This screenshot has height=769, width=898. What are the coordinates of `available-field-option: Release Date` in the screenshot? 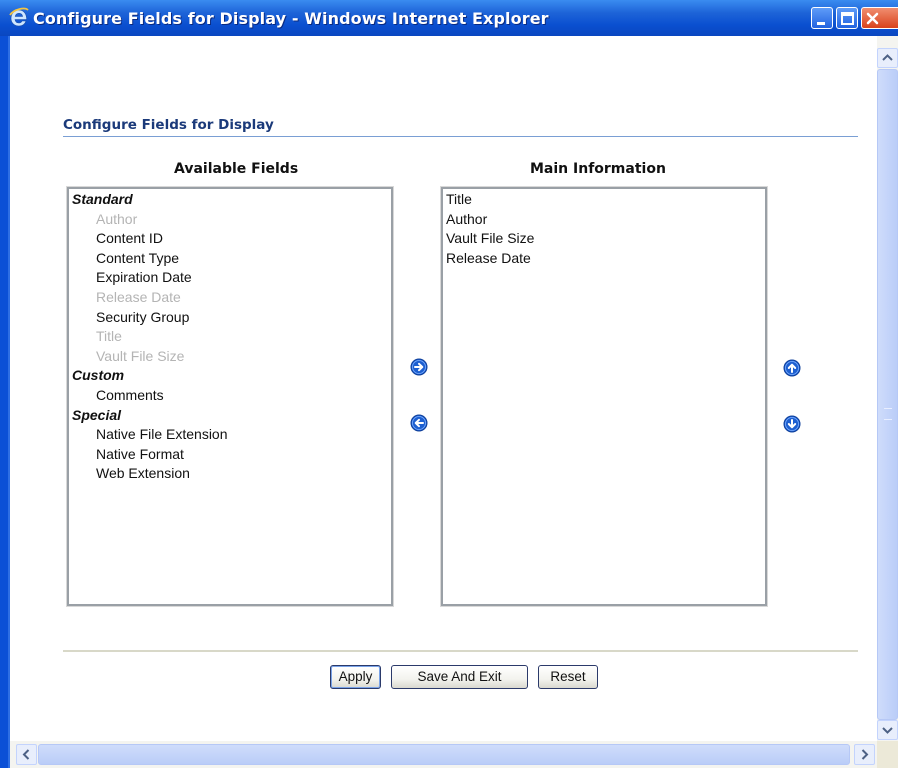 It's located at (138, 296).